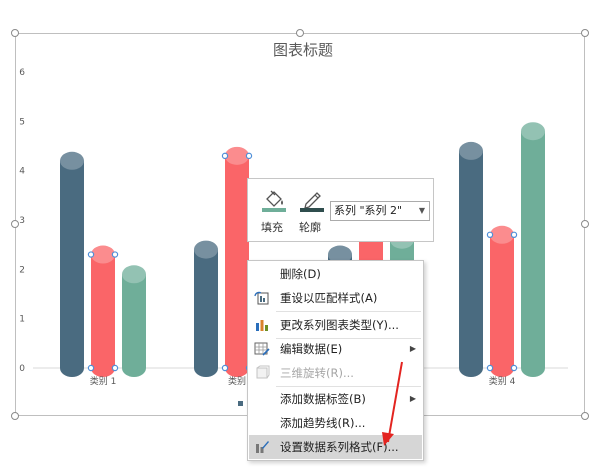  Describe the element at coordinates (263, 372) in the screenshot. I see `rotate-3d-icon` at that location.